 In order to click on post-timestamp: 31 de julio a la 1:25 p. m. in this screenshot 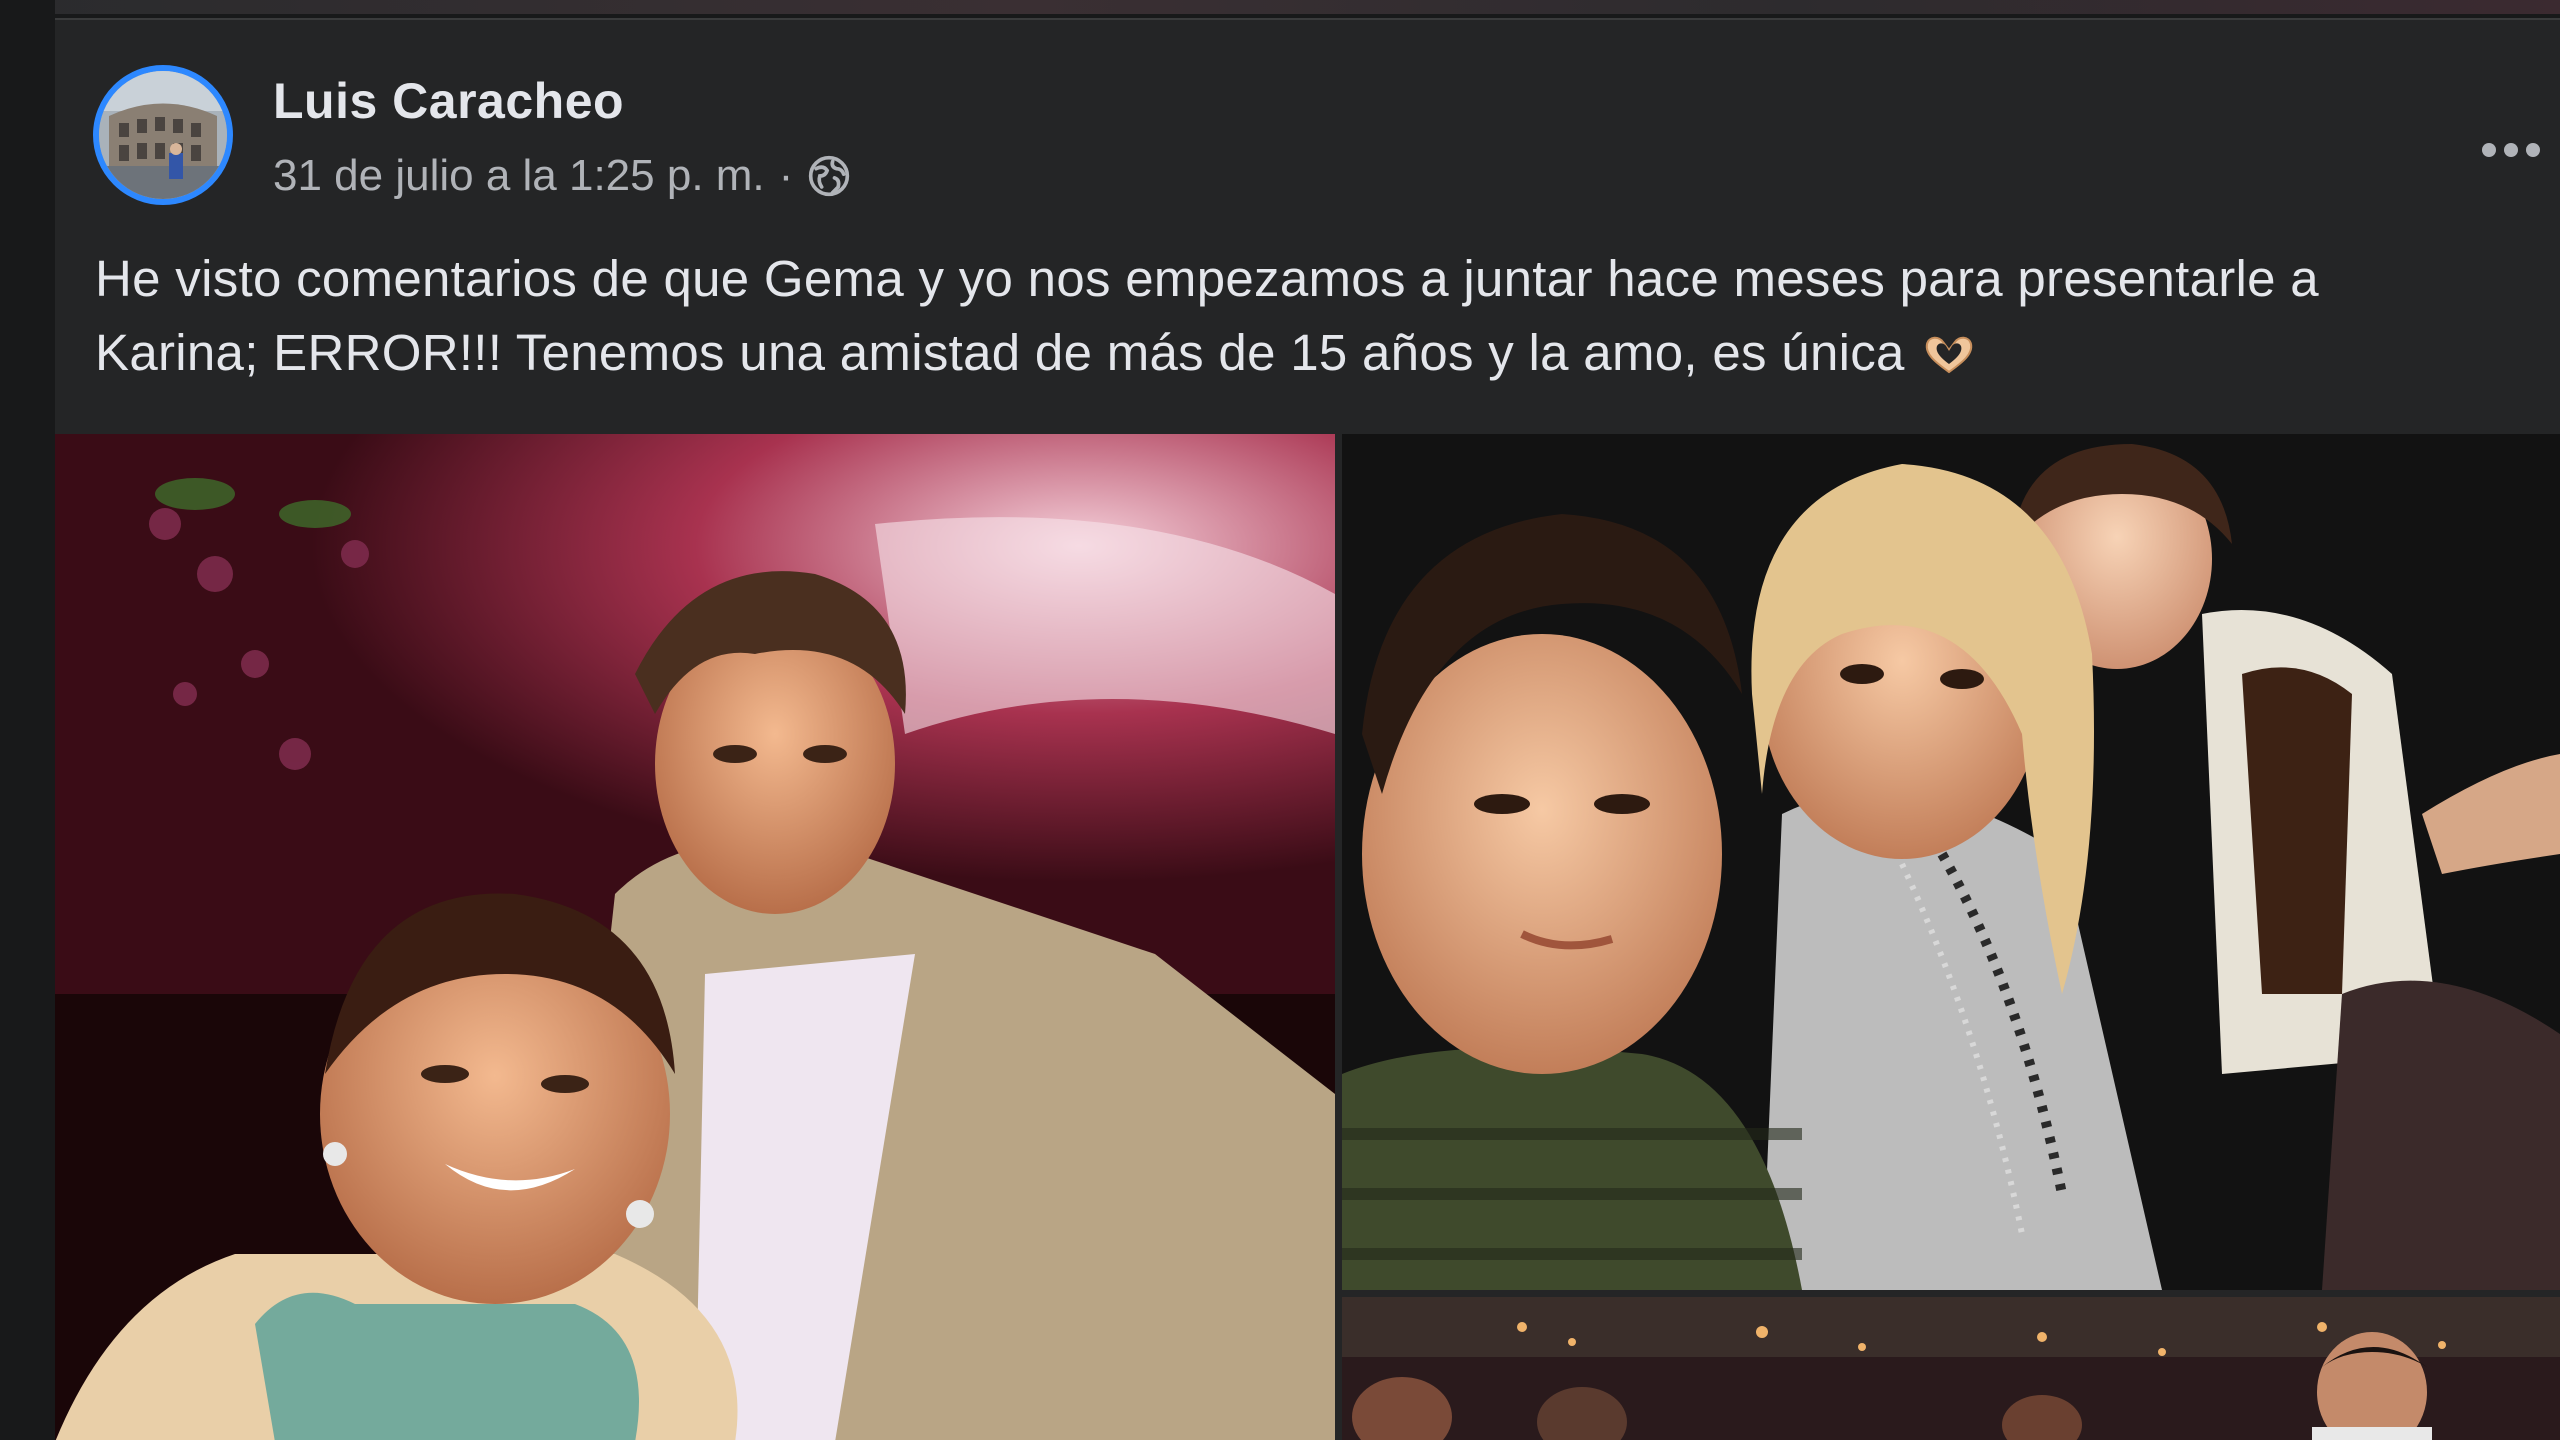, I will do `click(519, 176)`.